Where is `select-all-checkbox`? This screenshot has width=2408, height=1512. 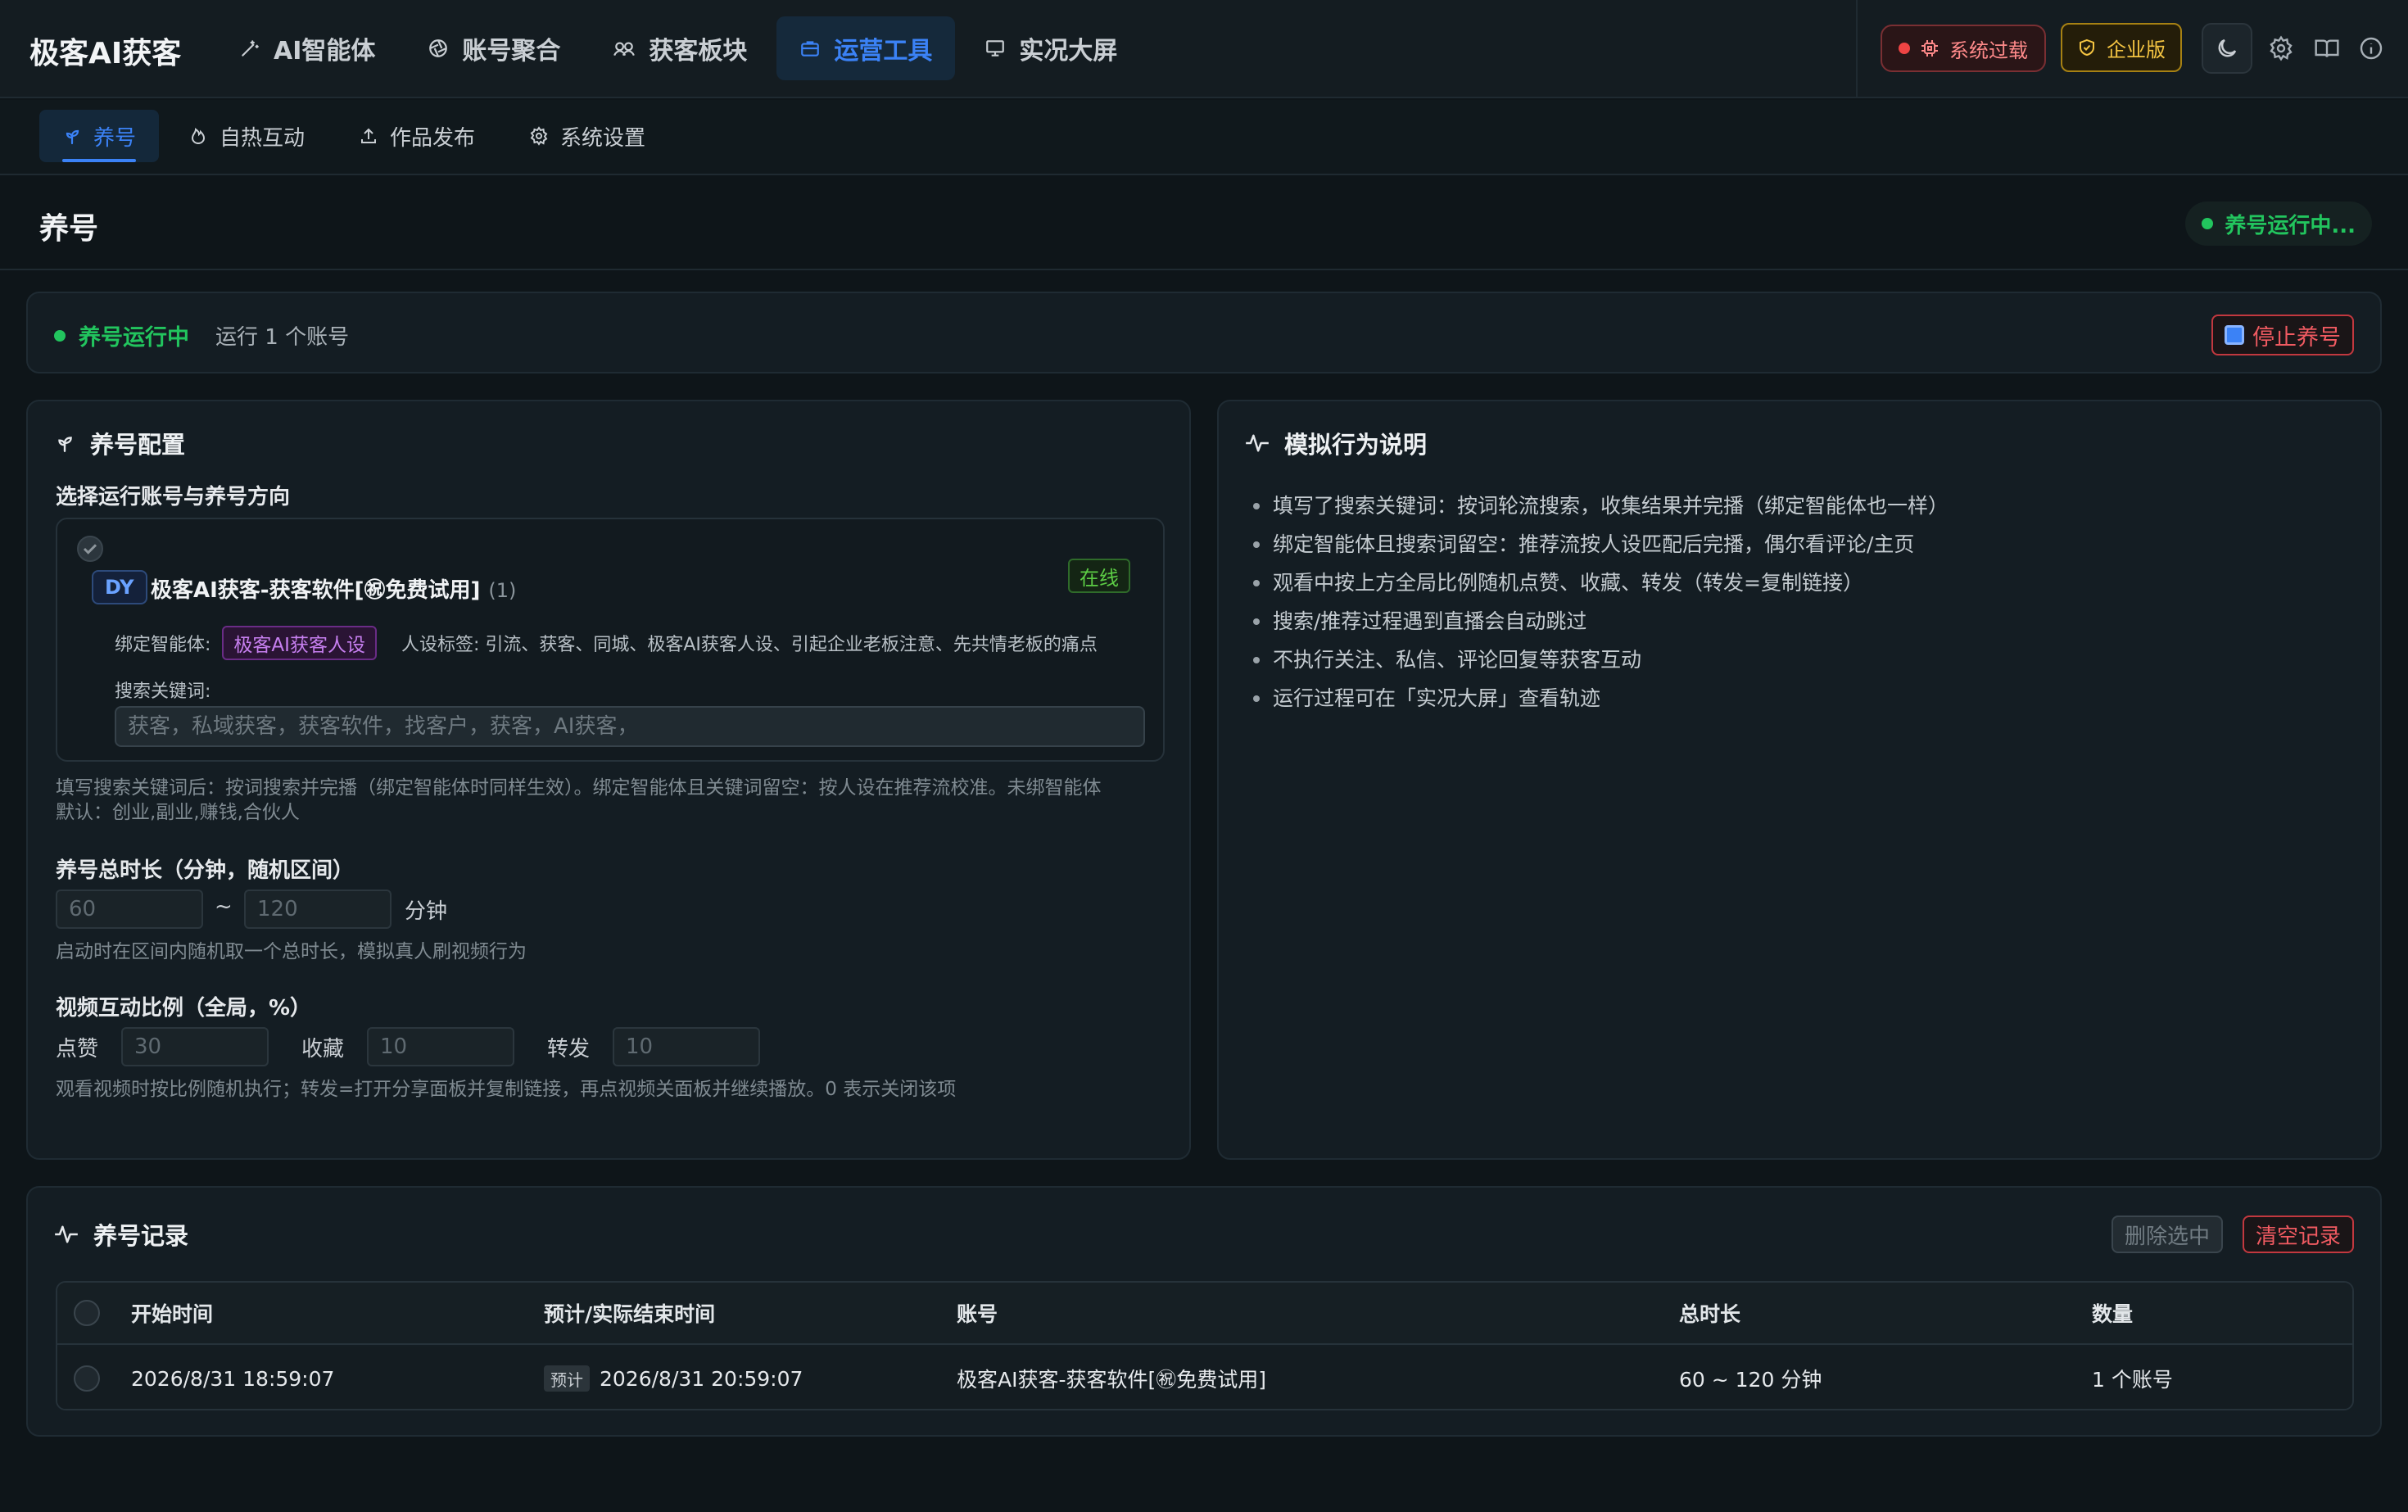
select-all-checkbox is located at coordinates (87, 1313).